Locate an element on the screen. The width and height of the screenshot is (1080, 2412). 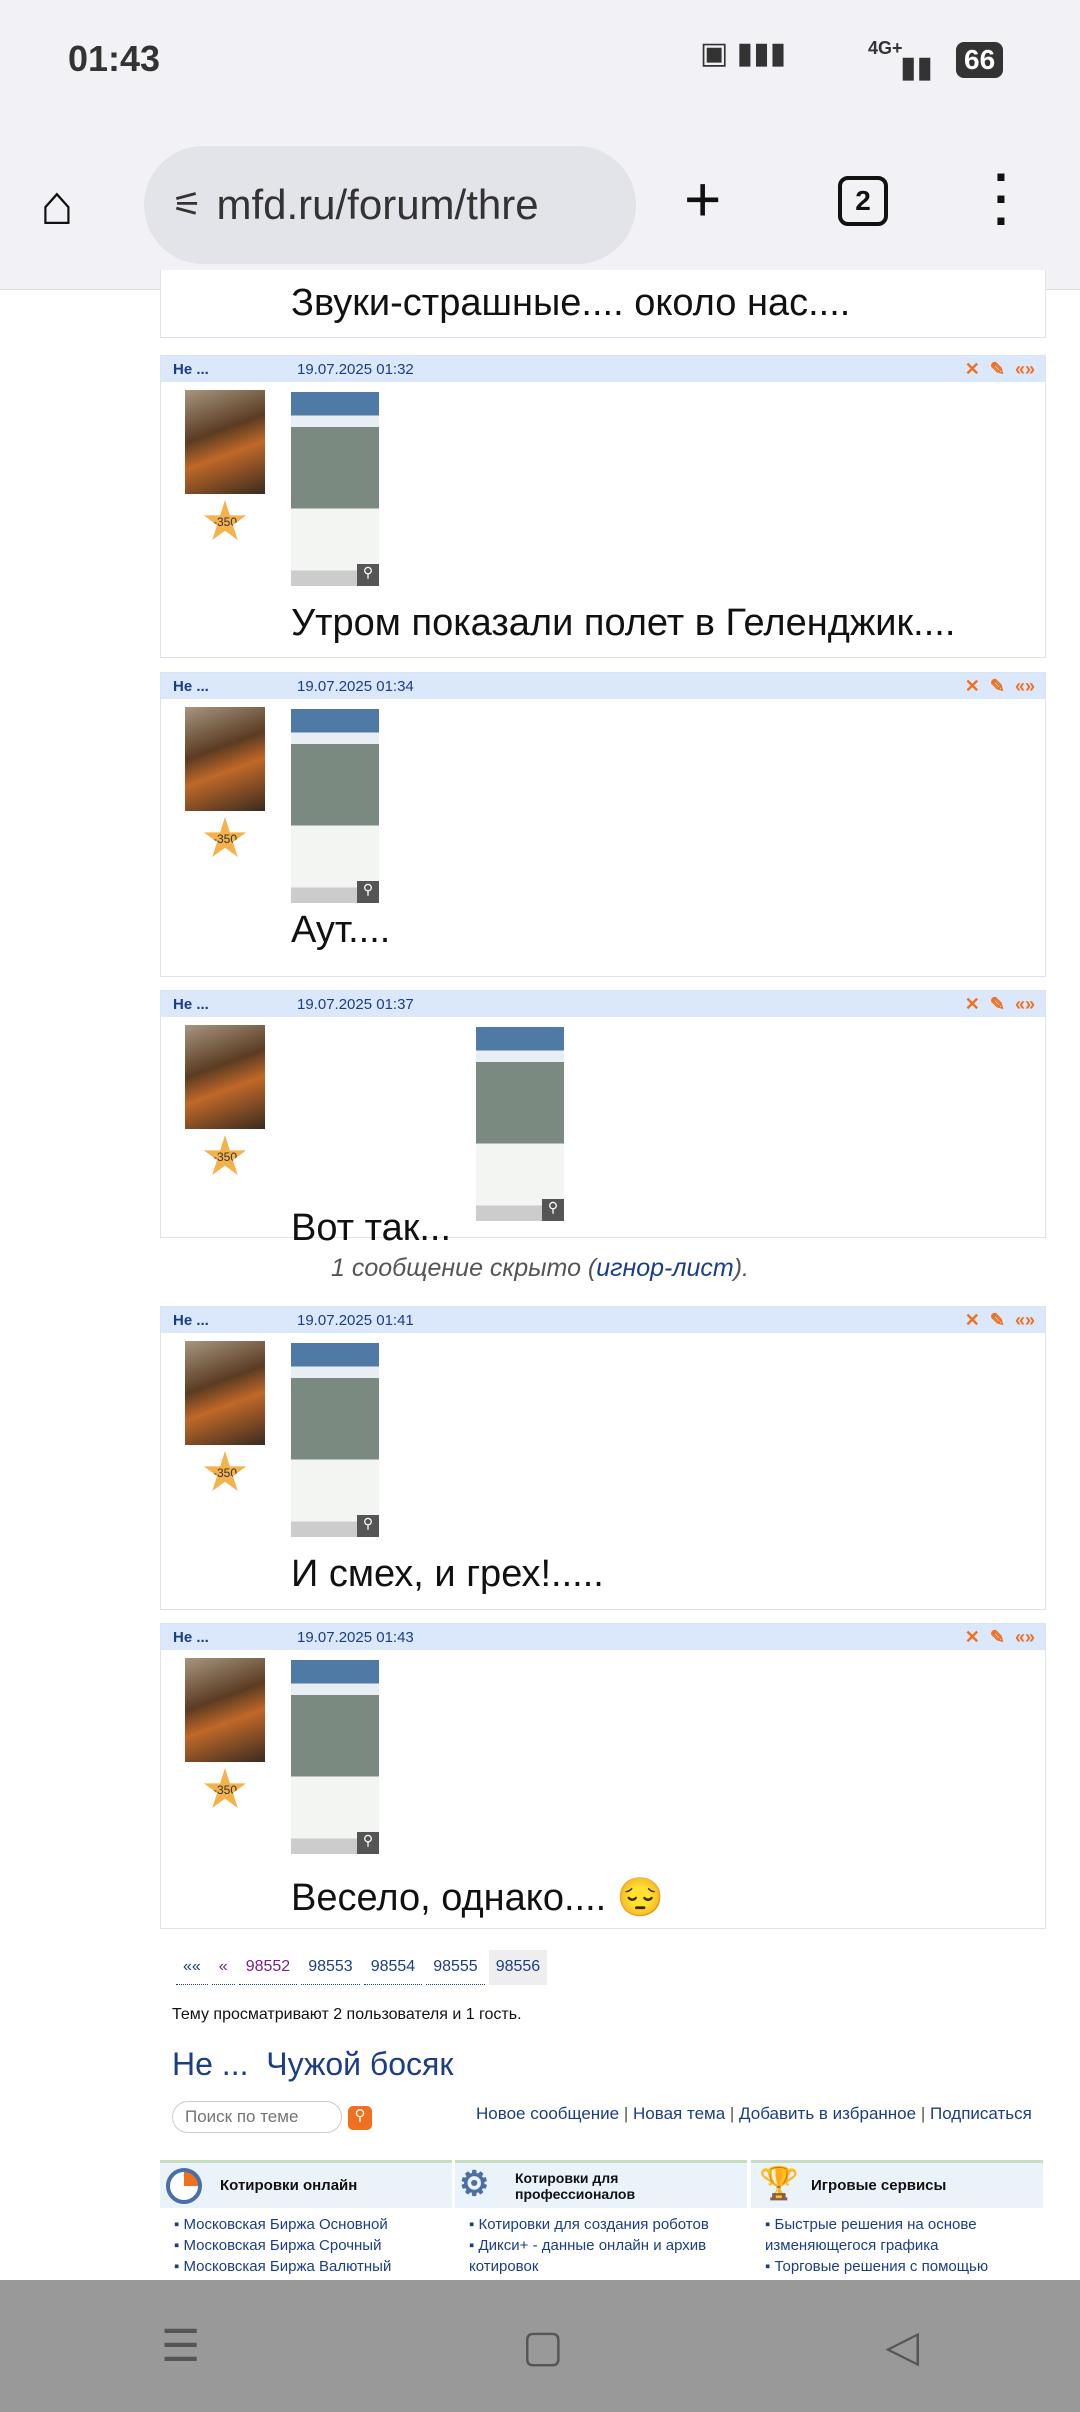
pagination: «« « 98552 98553 98554 98555 98556 is located at coordinates (363, 1967).